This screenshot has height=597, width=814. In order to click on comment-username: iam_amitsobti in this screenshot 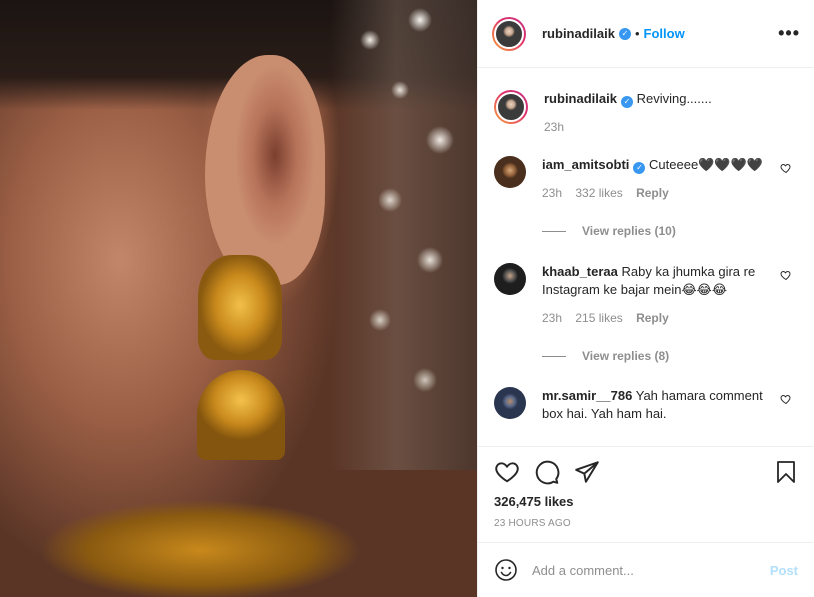, I will do `click(585, 164)`.